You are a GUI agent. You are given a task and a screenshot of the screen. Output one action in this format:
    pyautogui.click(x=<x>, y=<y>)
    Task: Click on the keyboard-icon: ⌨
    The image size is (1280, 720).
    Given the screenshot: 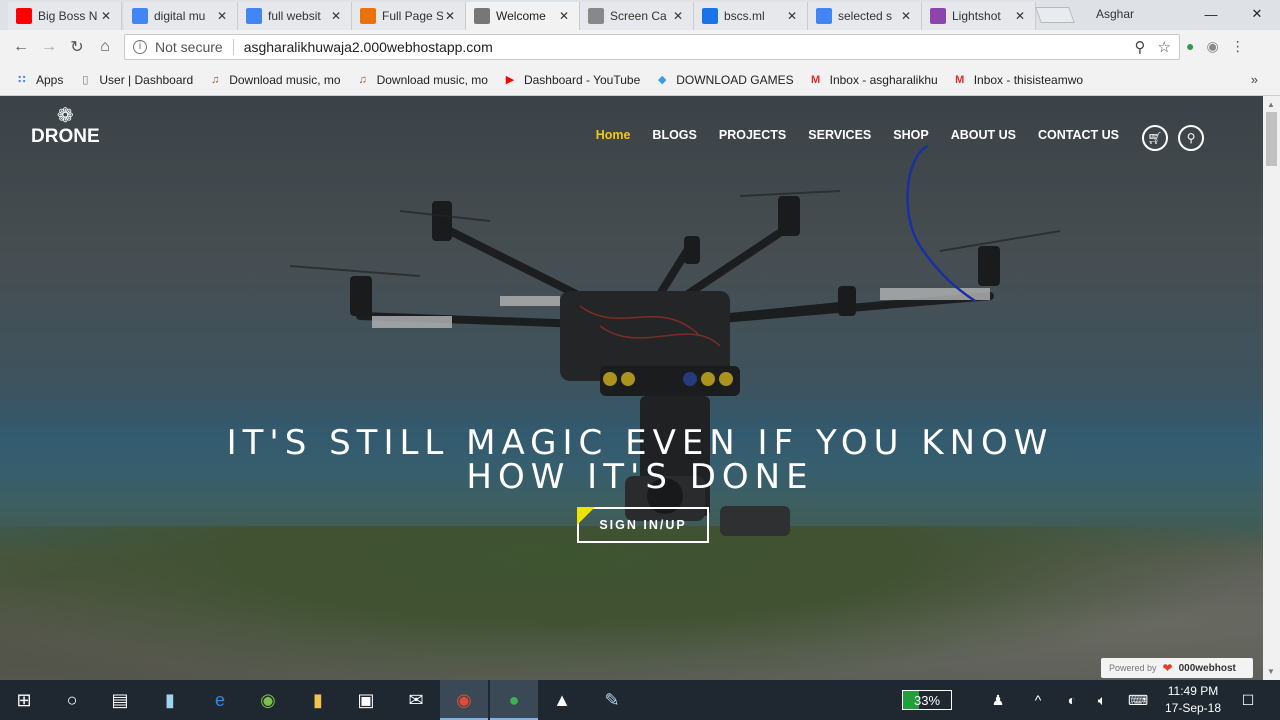 What is the action you would take?
    pyautogui.click(x=1138, y=700)
    